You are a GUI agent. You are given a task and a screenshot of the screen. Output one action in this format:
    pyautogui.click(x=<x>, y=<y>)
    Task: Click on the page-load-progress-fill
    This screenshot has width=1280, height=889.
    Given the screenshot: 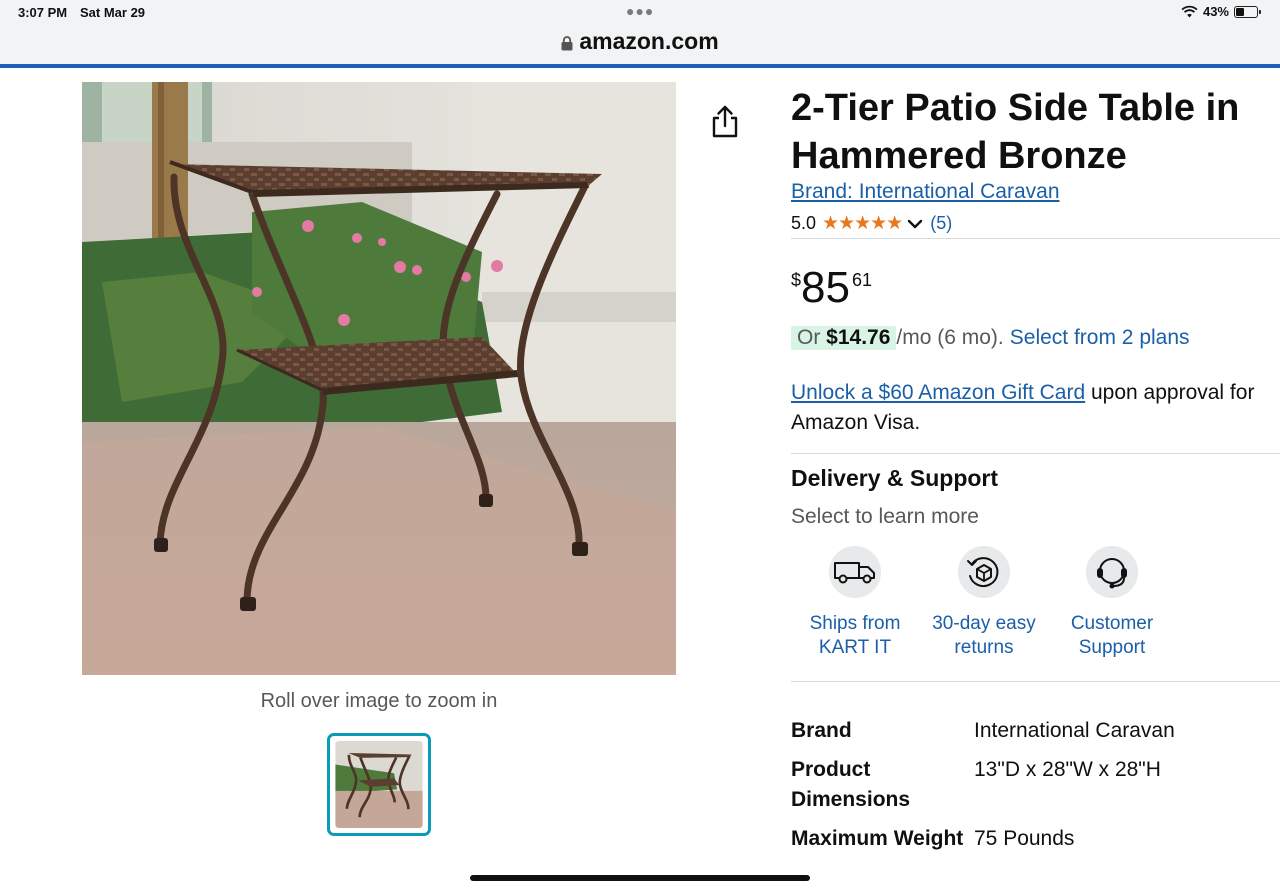 What is the action you would take?
    pyautogui.click(x=640, y=66)
    